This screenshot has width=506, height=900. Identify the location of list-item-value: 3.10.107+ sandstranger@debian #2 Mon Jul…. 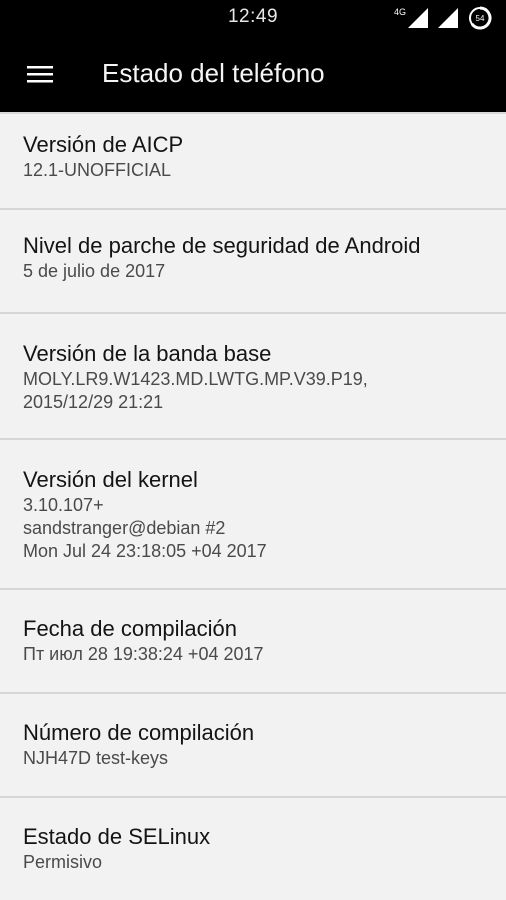
(145, 528).